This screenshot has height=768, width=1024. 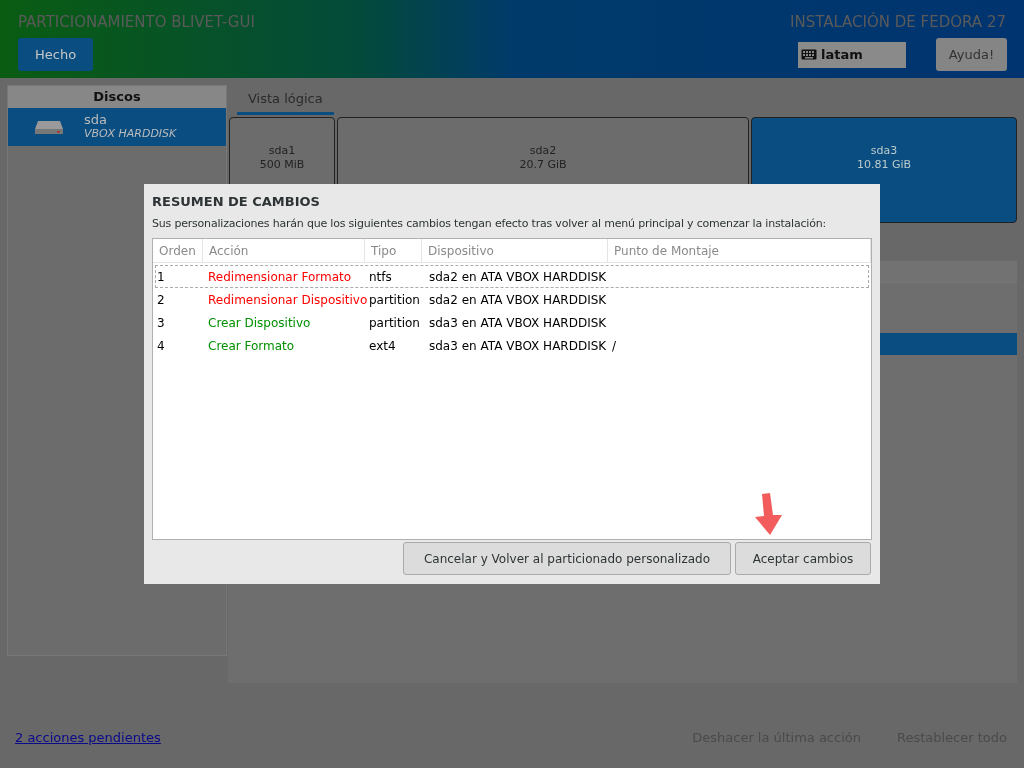 I want to click on table-cell-text: 1, so click(x=161, y=277).